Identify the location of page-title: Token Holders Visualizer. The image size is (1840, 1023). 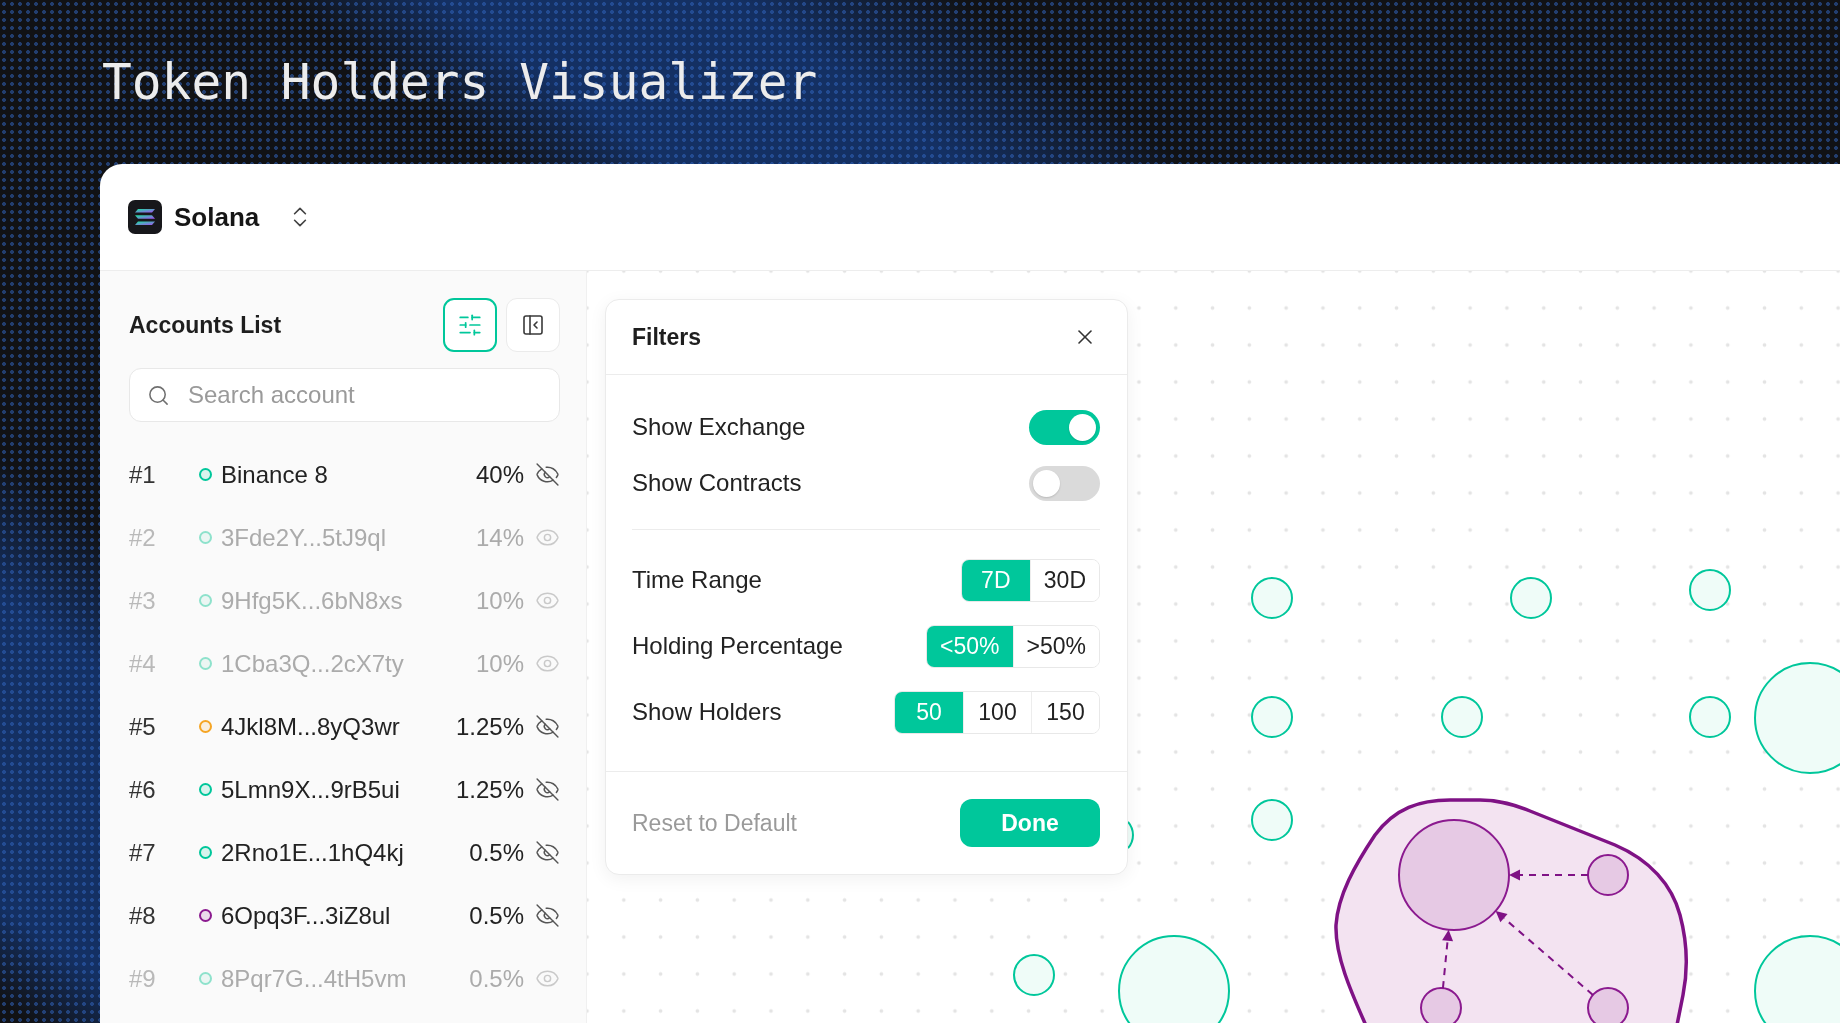
(460, 82).